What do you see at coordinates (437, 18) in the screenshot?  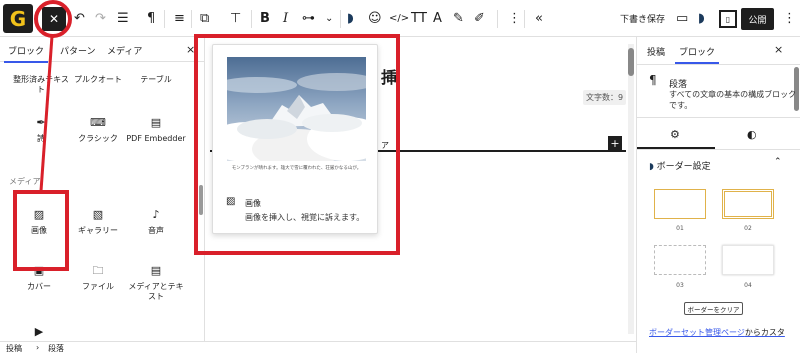 I see `font-icon: A` at bounding box center [437, 18].